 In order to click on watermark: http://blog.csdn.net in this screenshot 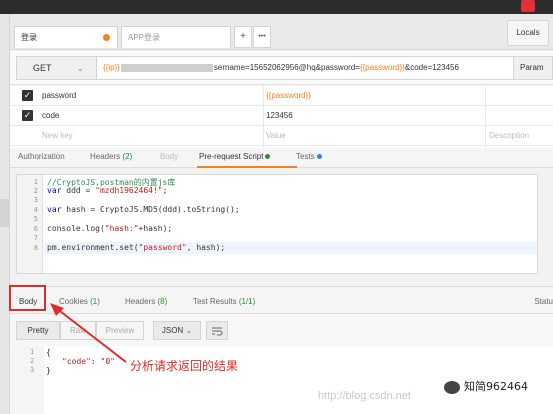, I will do `click(364, 396)`.